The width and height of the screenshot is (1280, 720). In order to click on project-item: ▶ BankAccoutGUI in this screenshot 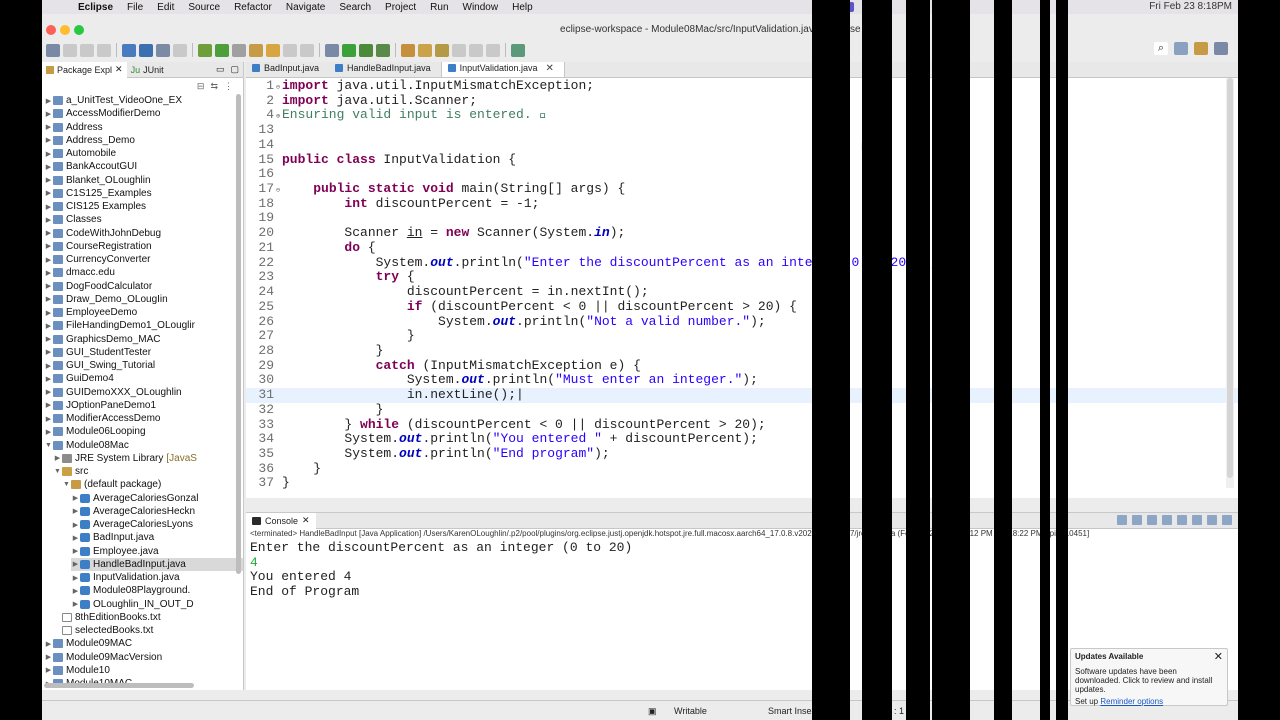, I will do `click(143, 166)`.